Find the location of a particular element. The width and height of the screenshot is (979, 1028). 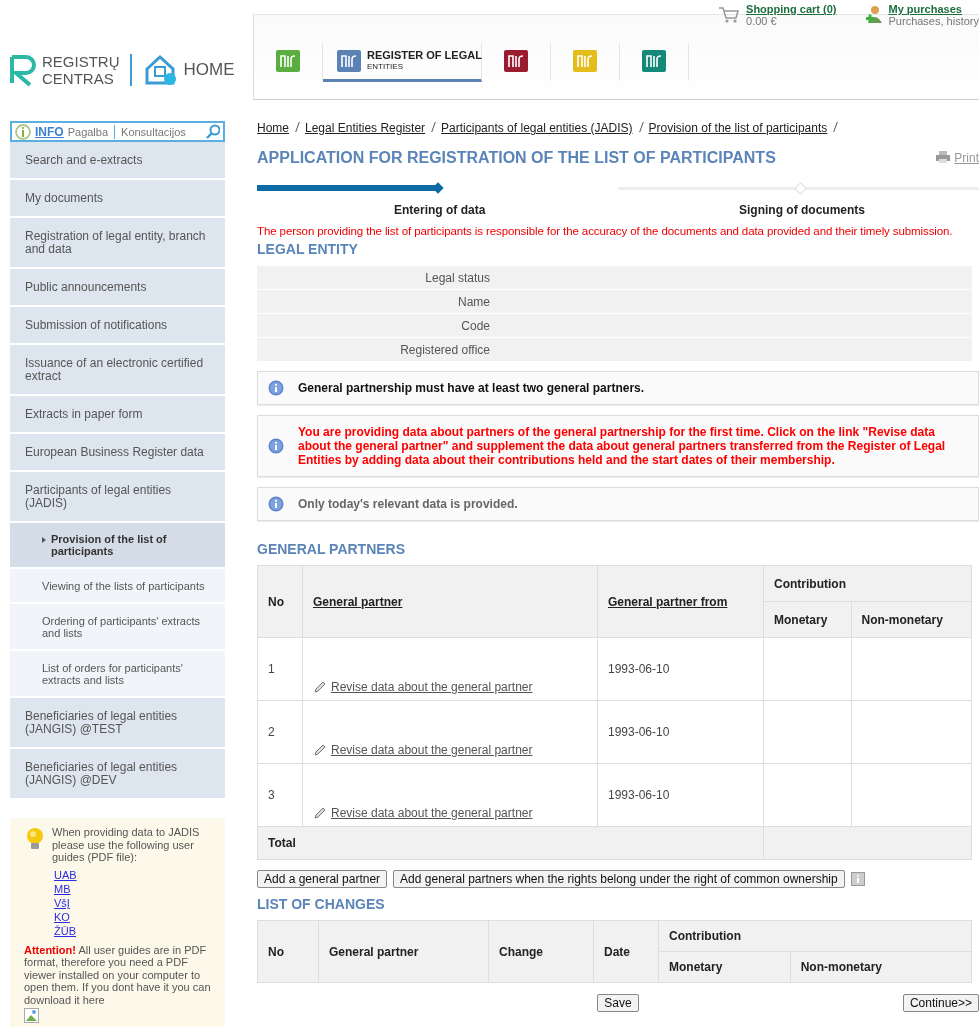

sidebar-item: Public announcements is located at coordinates (117, 288).